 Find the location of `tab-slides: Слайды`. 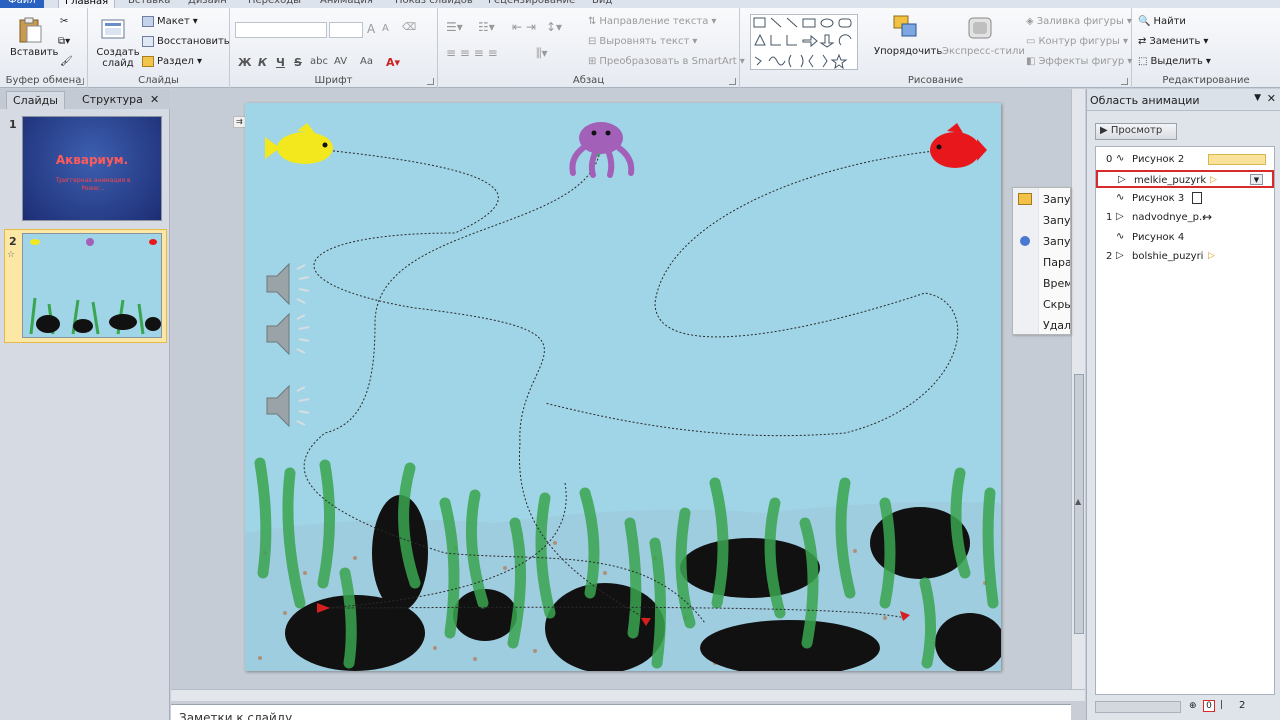

tab-slides: Слайды is located at coordinates (35, 100).